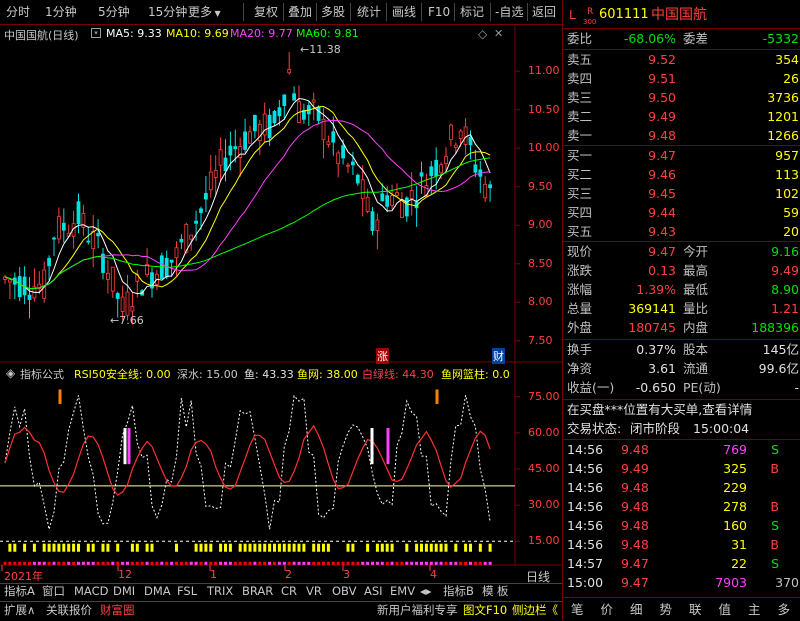 This screenshot has height=621, width=800. I want to click on tab-macd: MACD, so click(91, 591).